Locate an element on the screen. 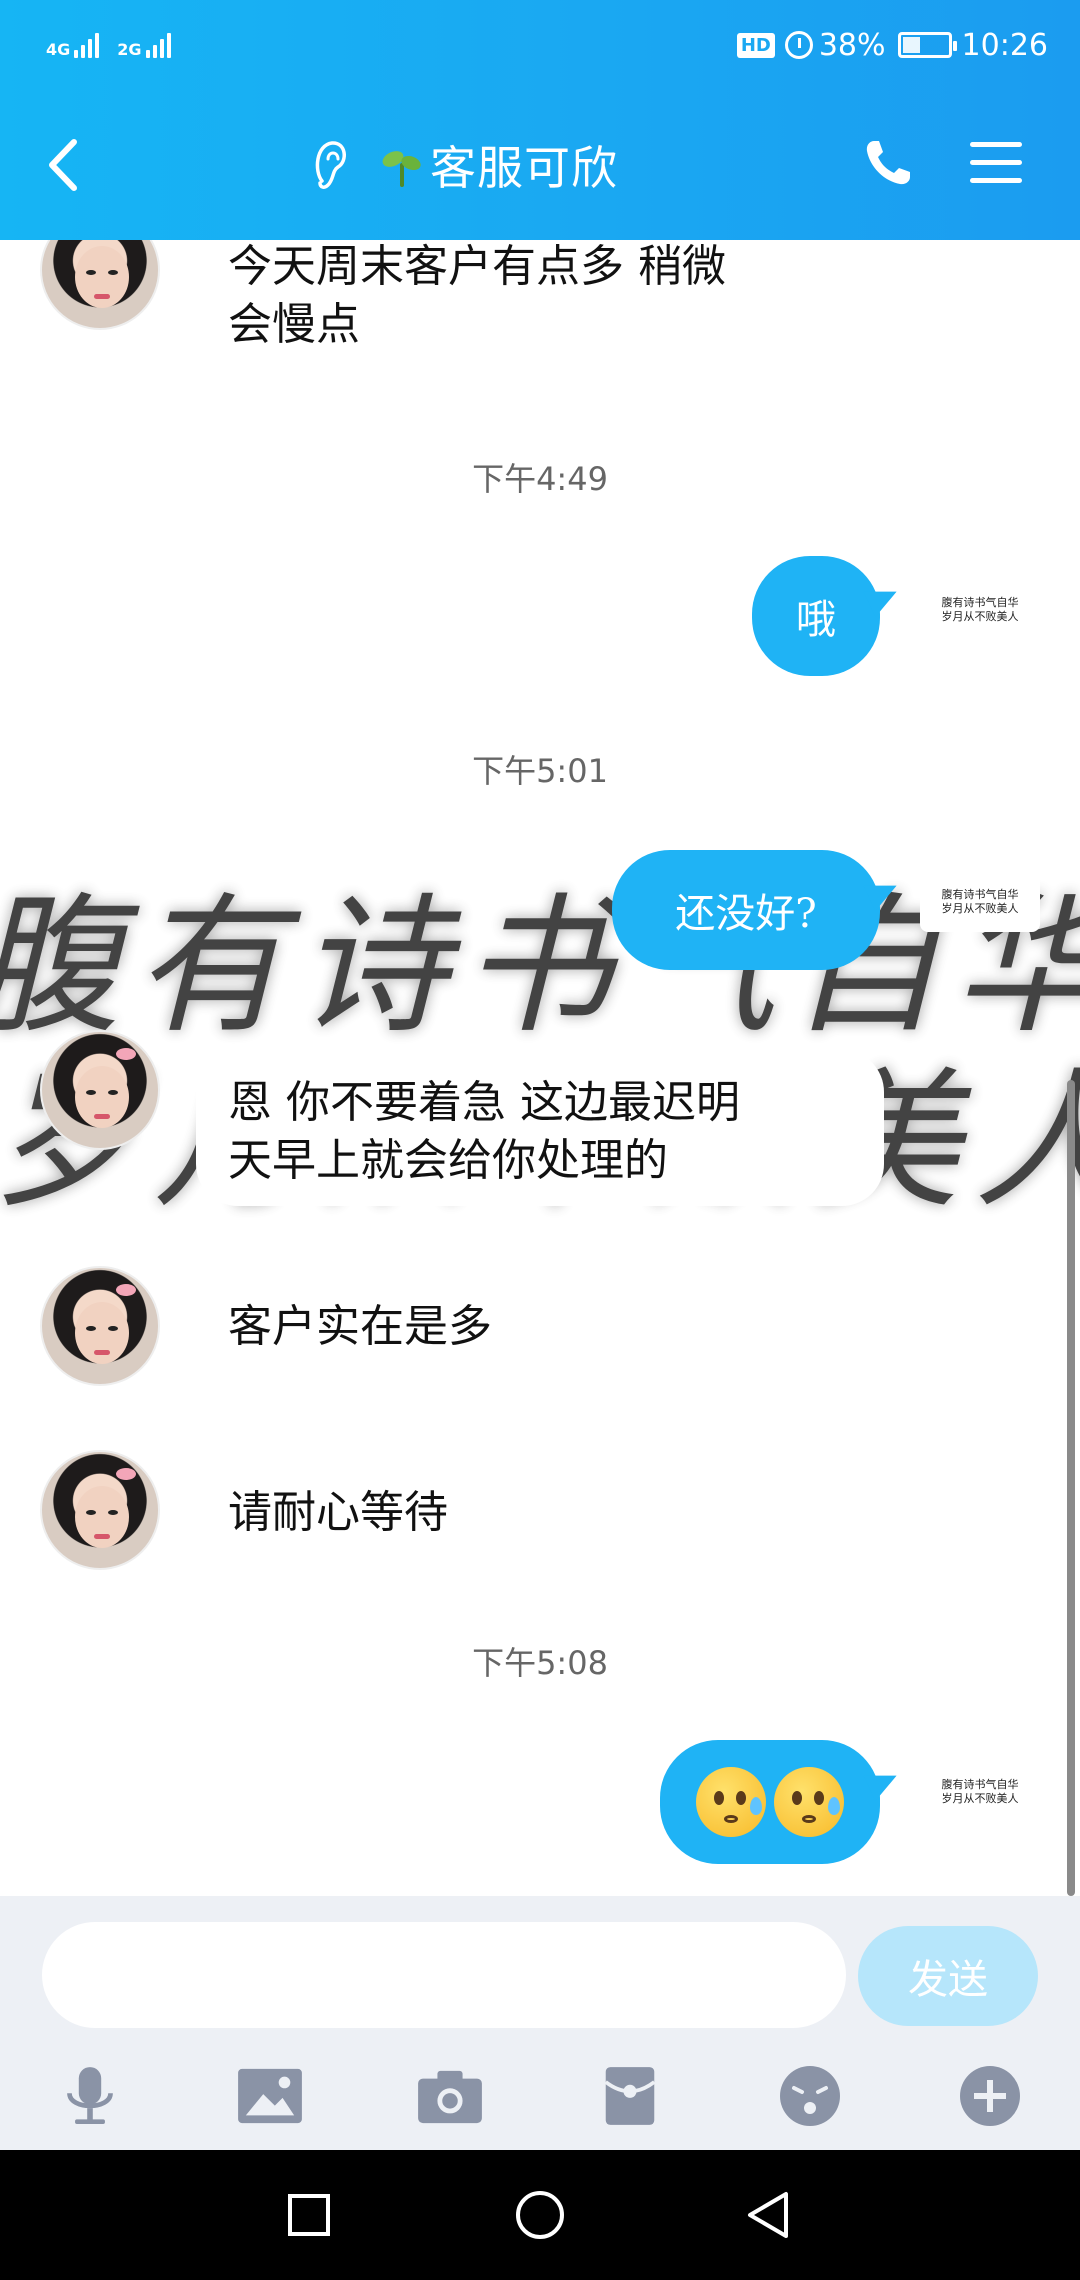 The width and height of the screenshot is (1080, 2280). signal-4g-icon: 4G is located at coordinates (73, 45).